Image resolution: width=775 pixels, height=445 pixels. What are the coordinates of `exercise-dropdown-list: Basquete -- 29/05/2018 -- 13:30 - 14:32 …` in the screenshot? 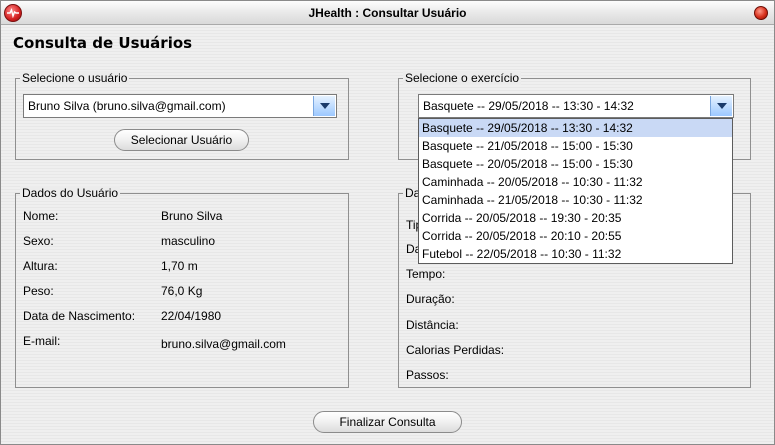 It's located at (575, 191).